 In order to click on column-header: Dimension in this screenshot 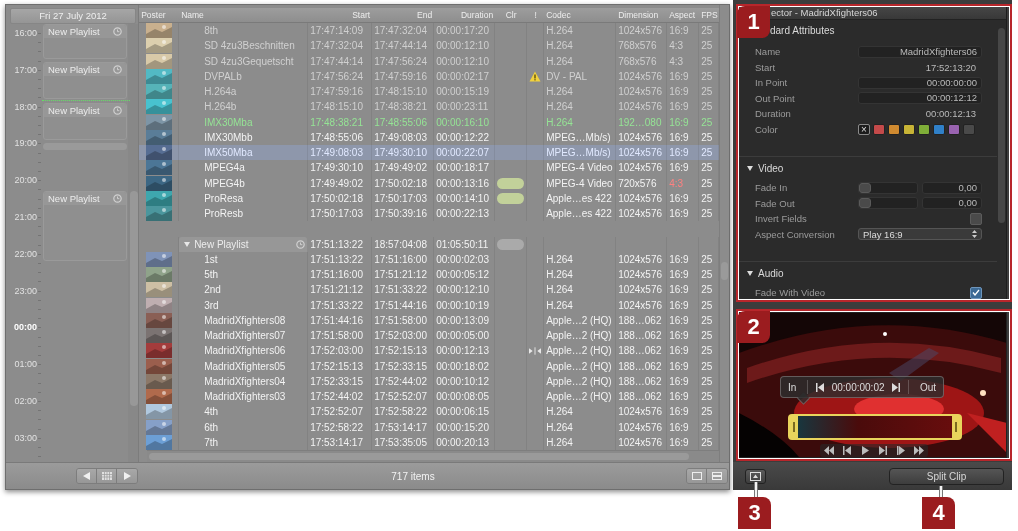, I will do `click(642, 15)`.